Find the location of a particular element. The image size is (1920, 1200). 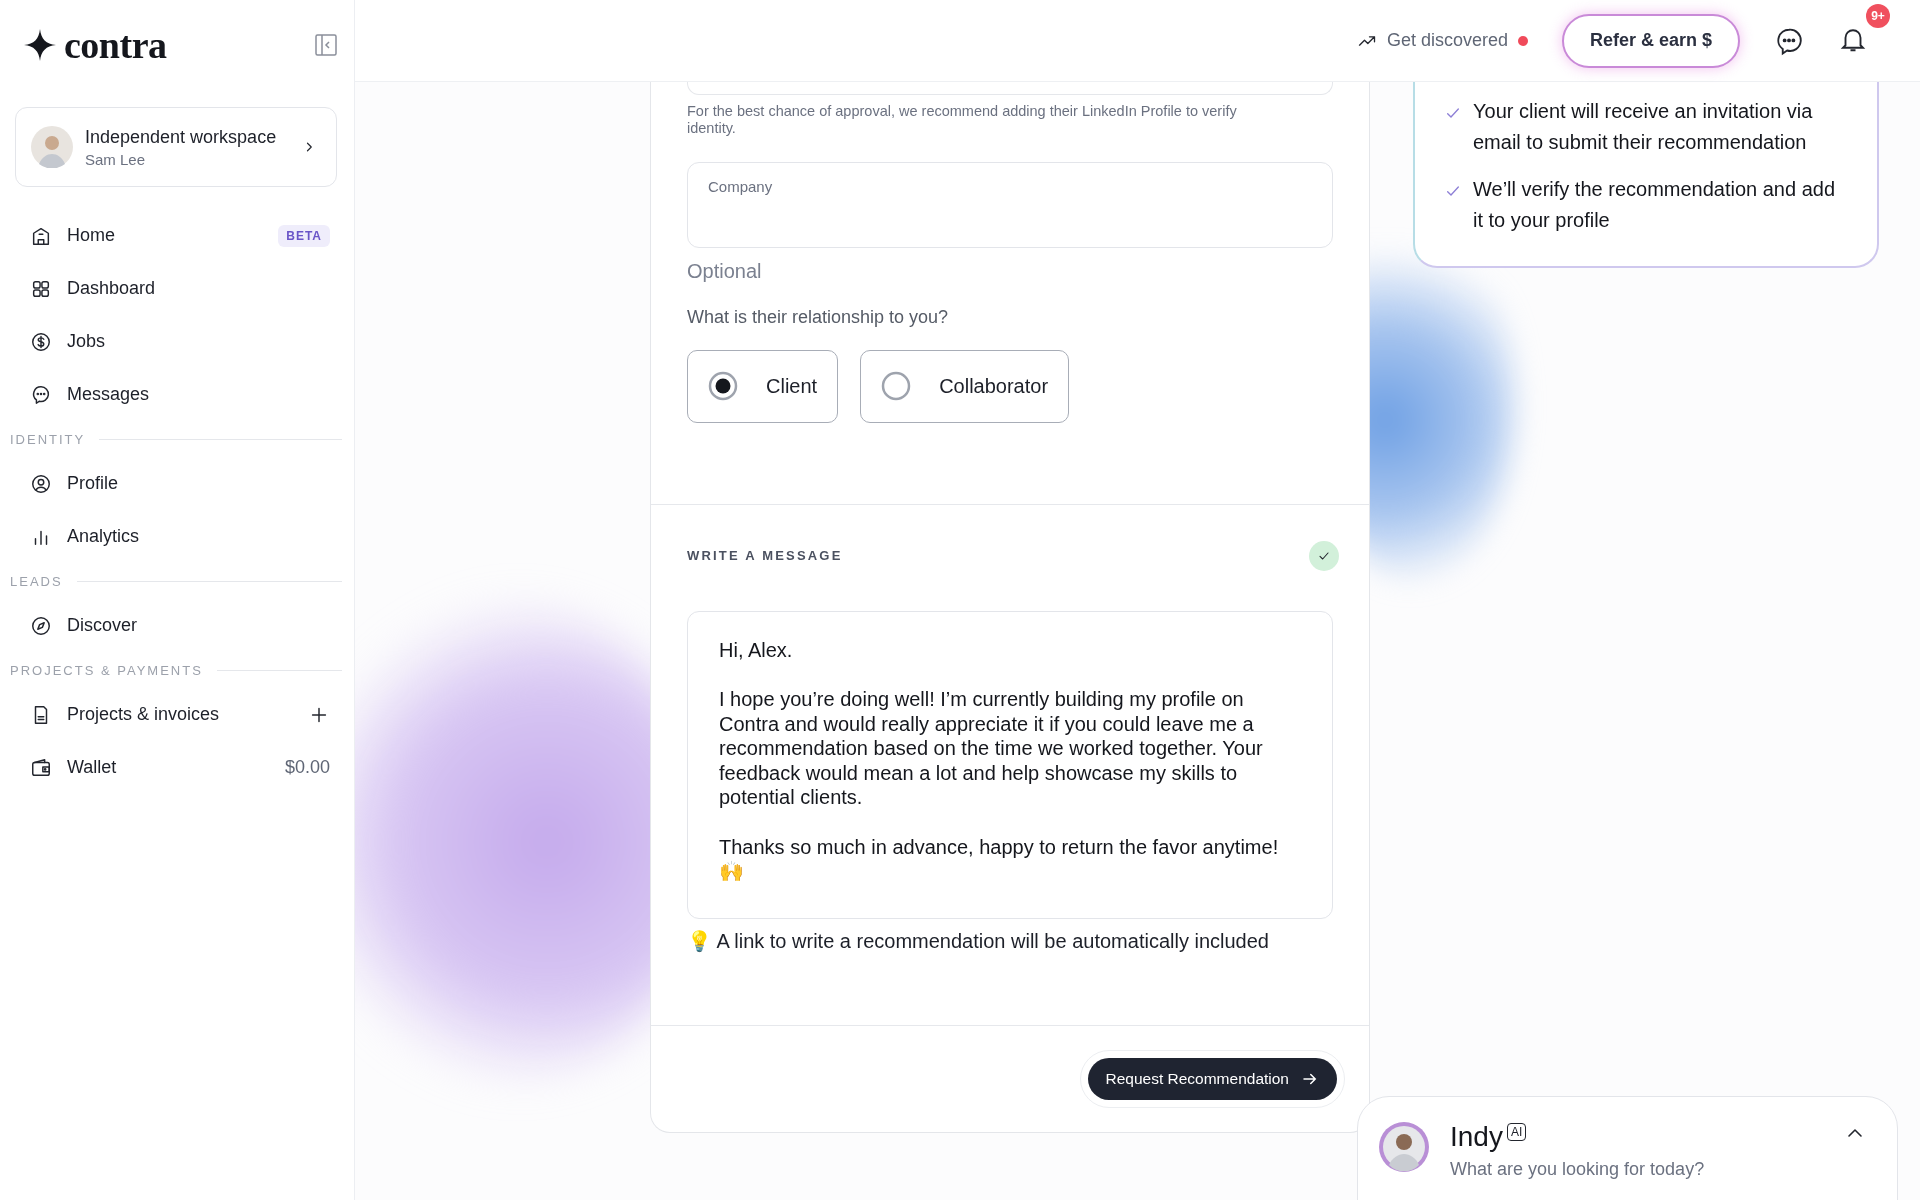

workspace-switcher: Independent workspace Sam Lee is located at coordinates (176, 147).